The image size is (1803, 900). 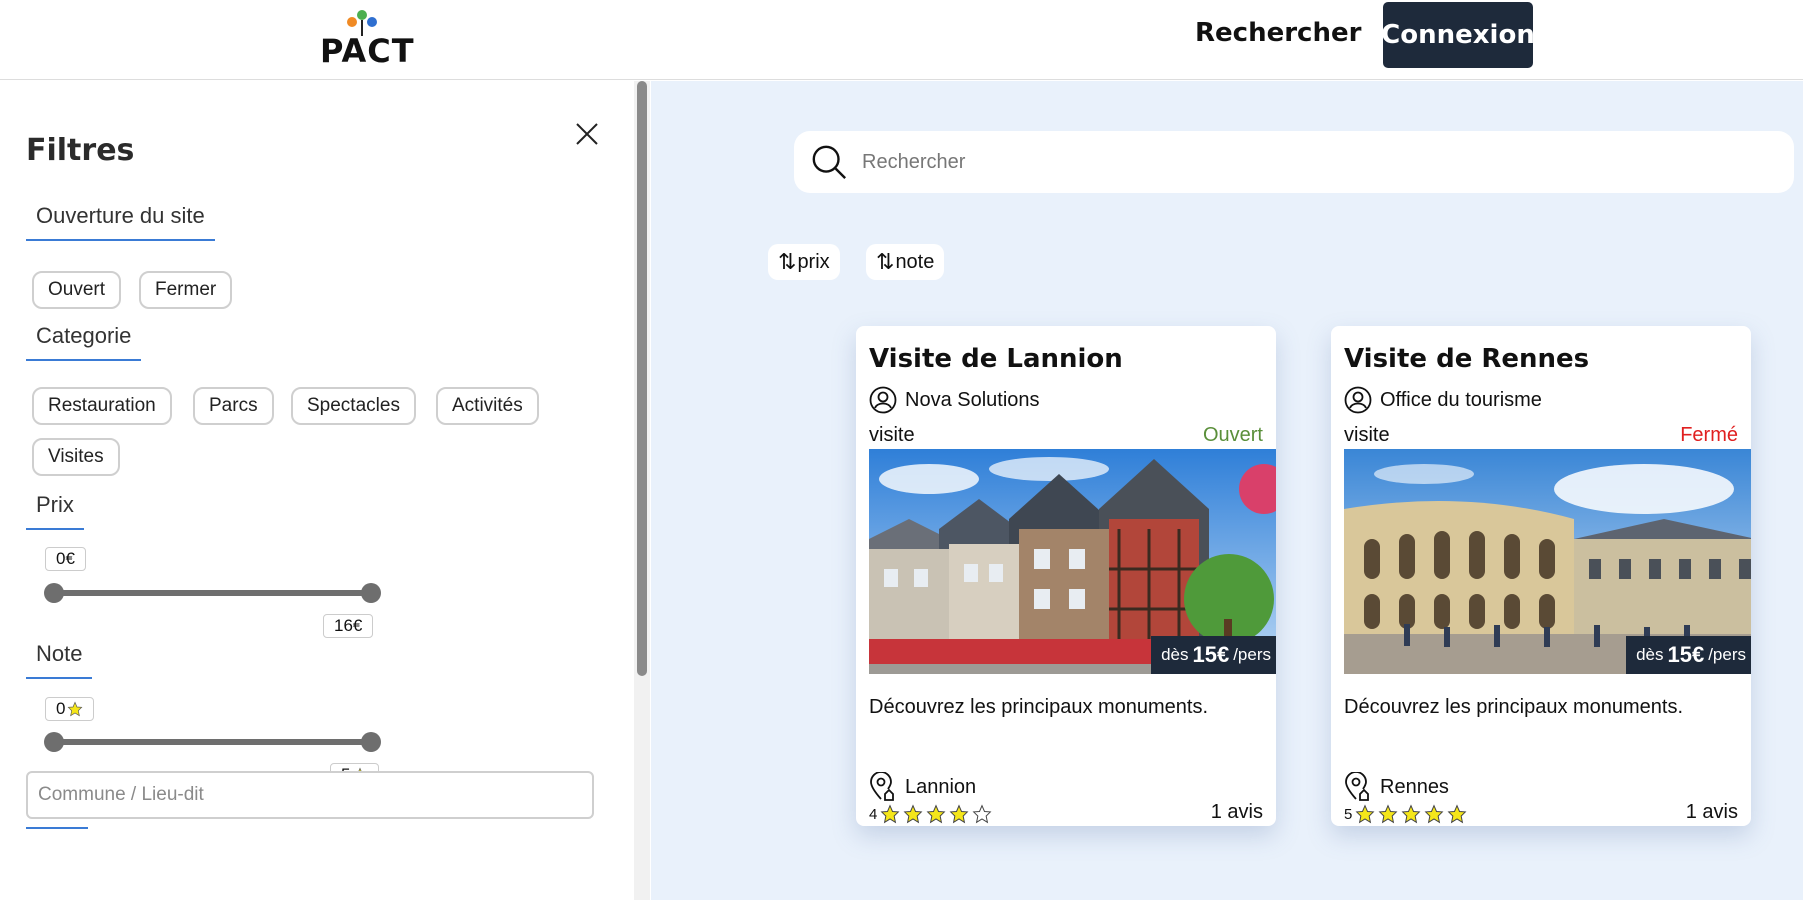 What do you see at coordinates (813, 261) in the screenshot?
I see `sort-prix-label: prix` at bounding box center [813, 261].